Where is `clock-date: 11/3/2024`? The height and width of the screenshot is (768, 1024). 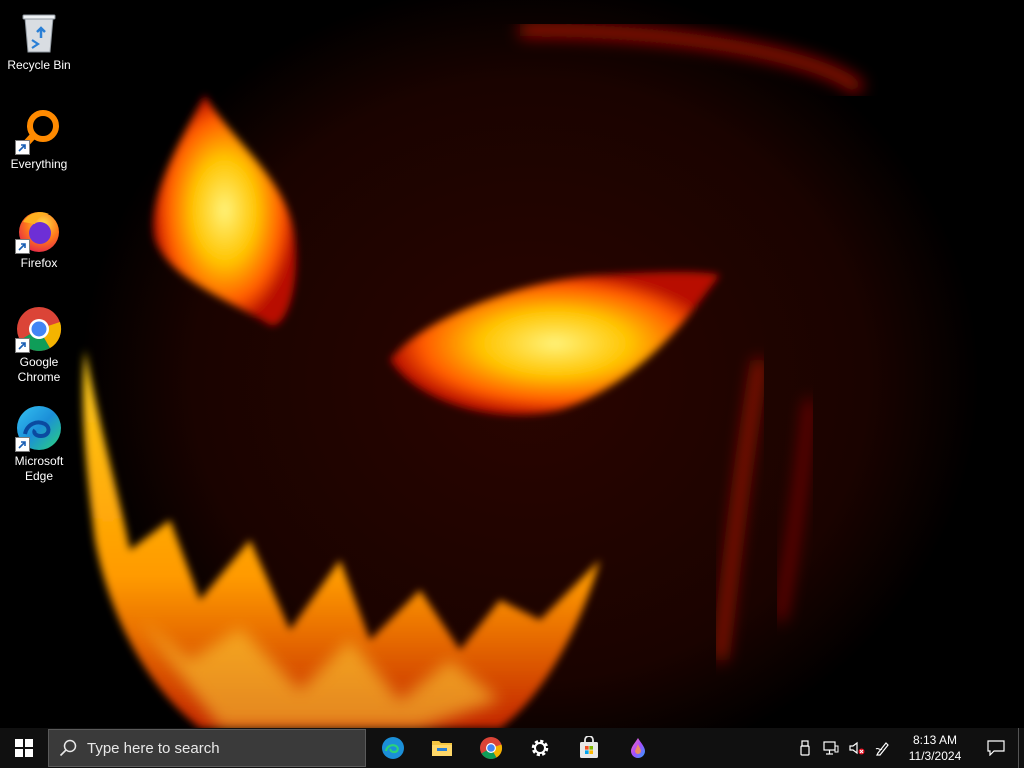 clock-date: 11/3/2024 is located at coordinates (935, 756).